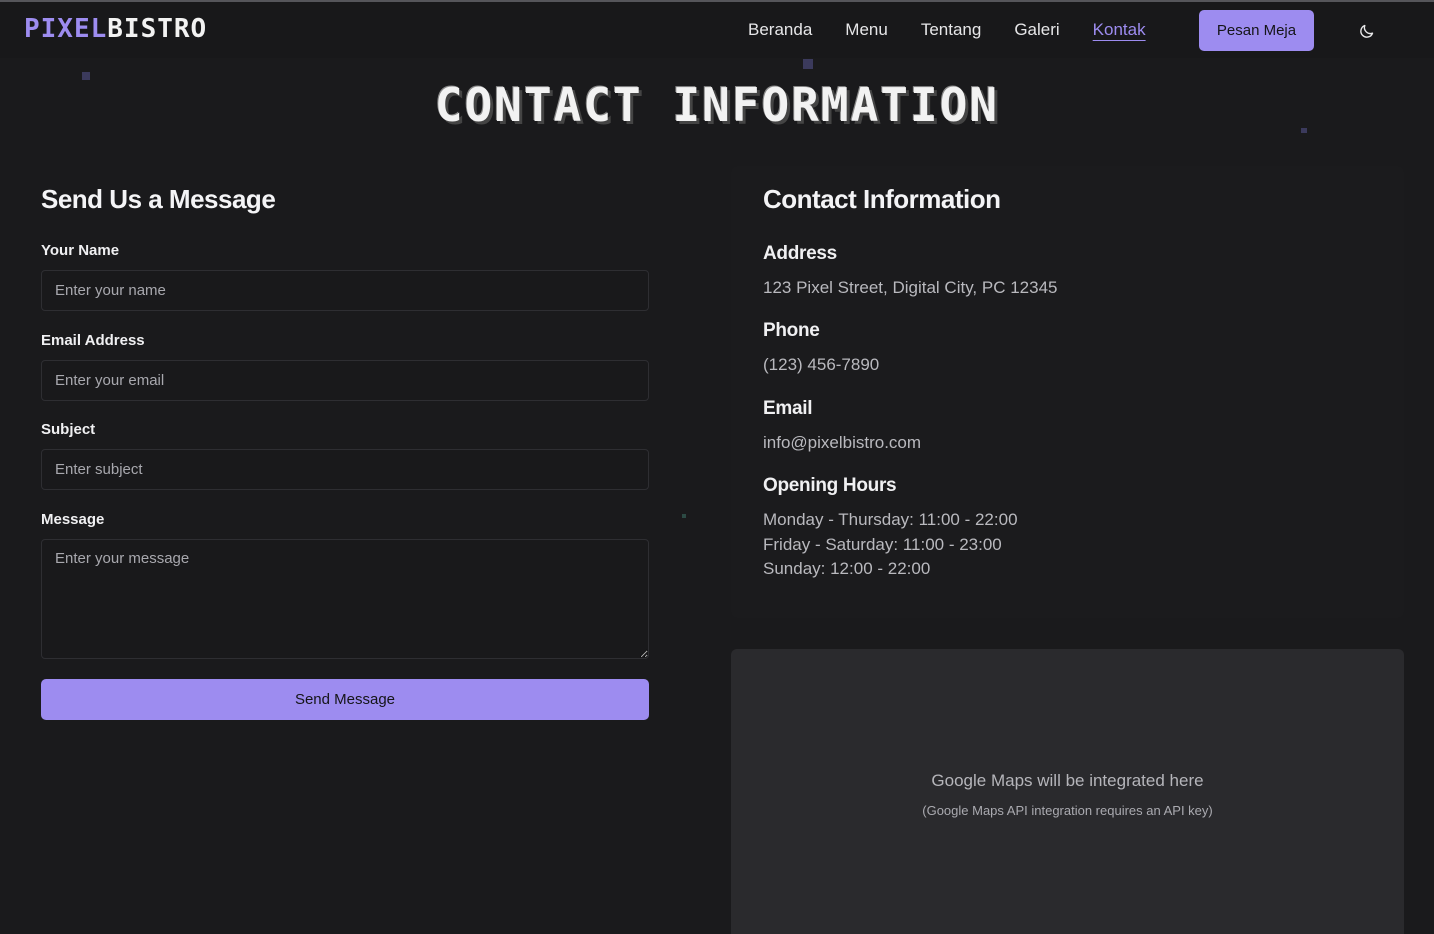 This screenshot has width=1434, height=934. What do you see at coordinates (1119, 32) in the screenshot?
I see `nav-item-kontak: Kontak` at bounding box center [1119, 32].